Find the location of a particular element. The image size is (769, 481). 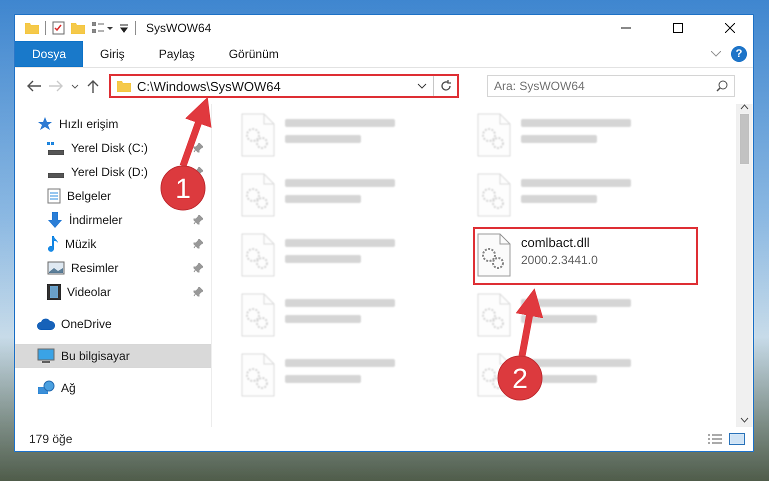

ribbon-tab: Dosya is located at coordinates (49, 54).